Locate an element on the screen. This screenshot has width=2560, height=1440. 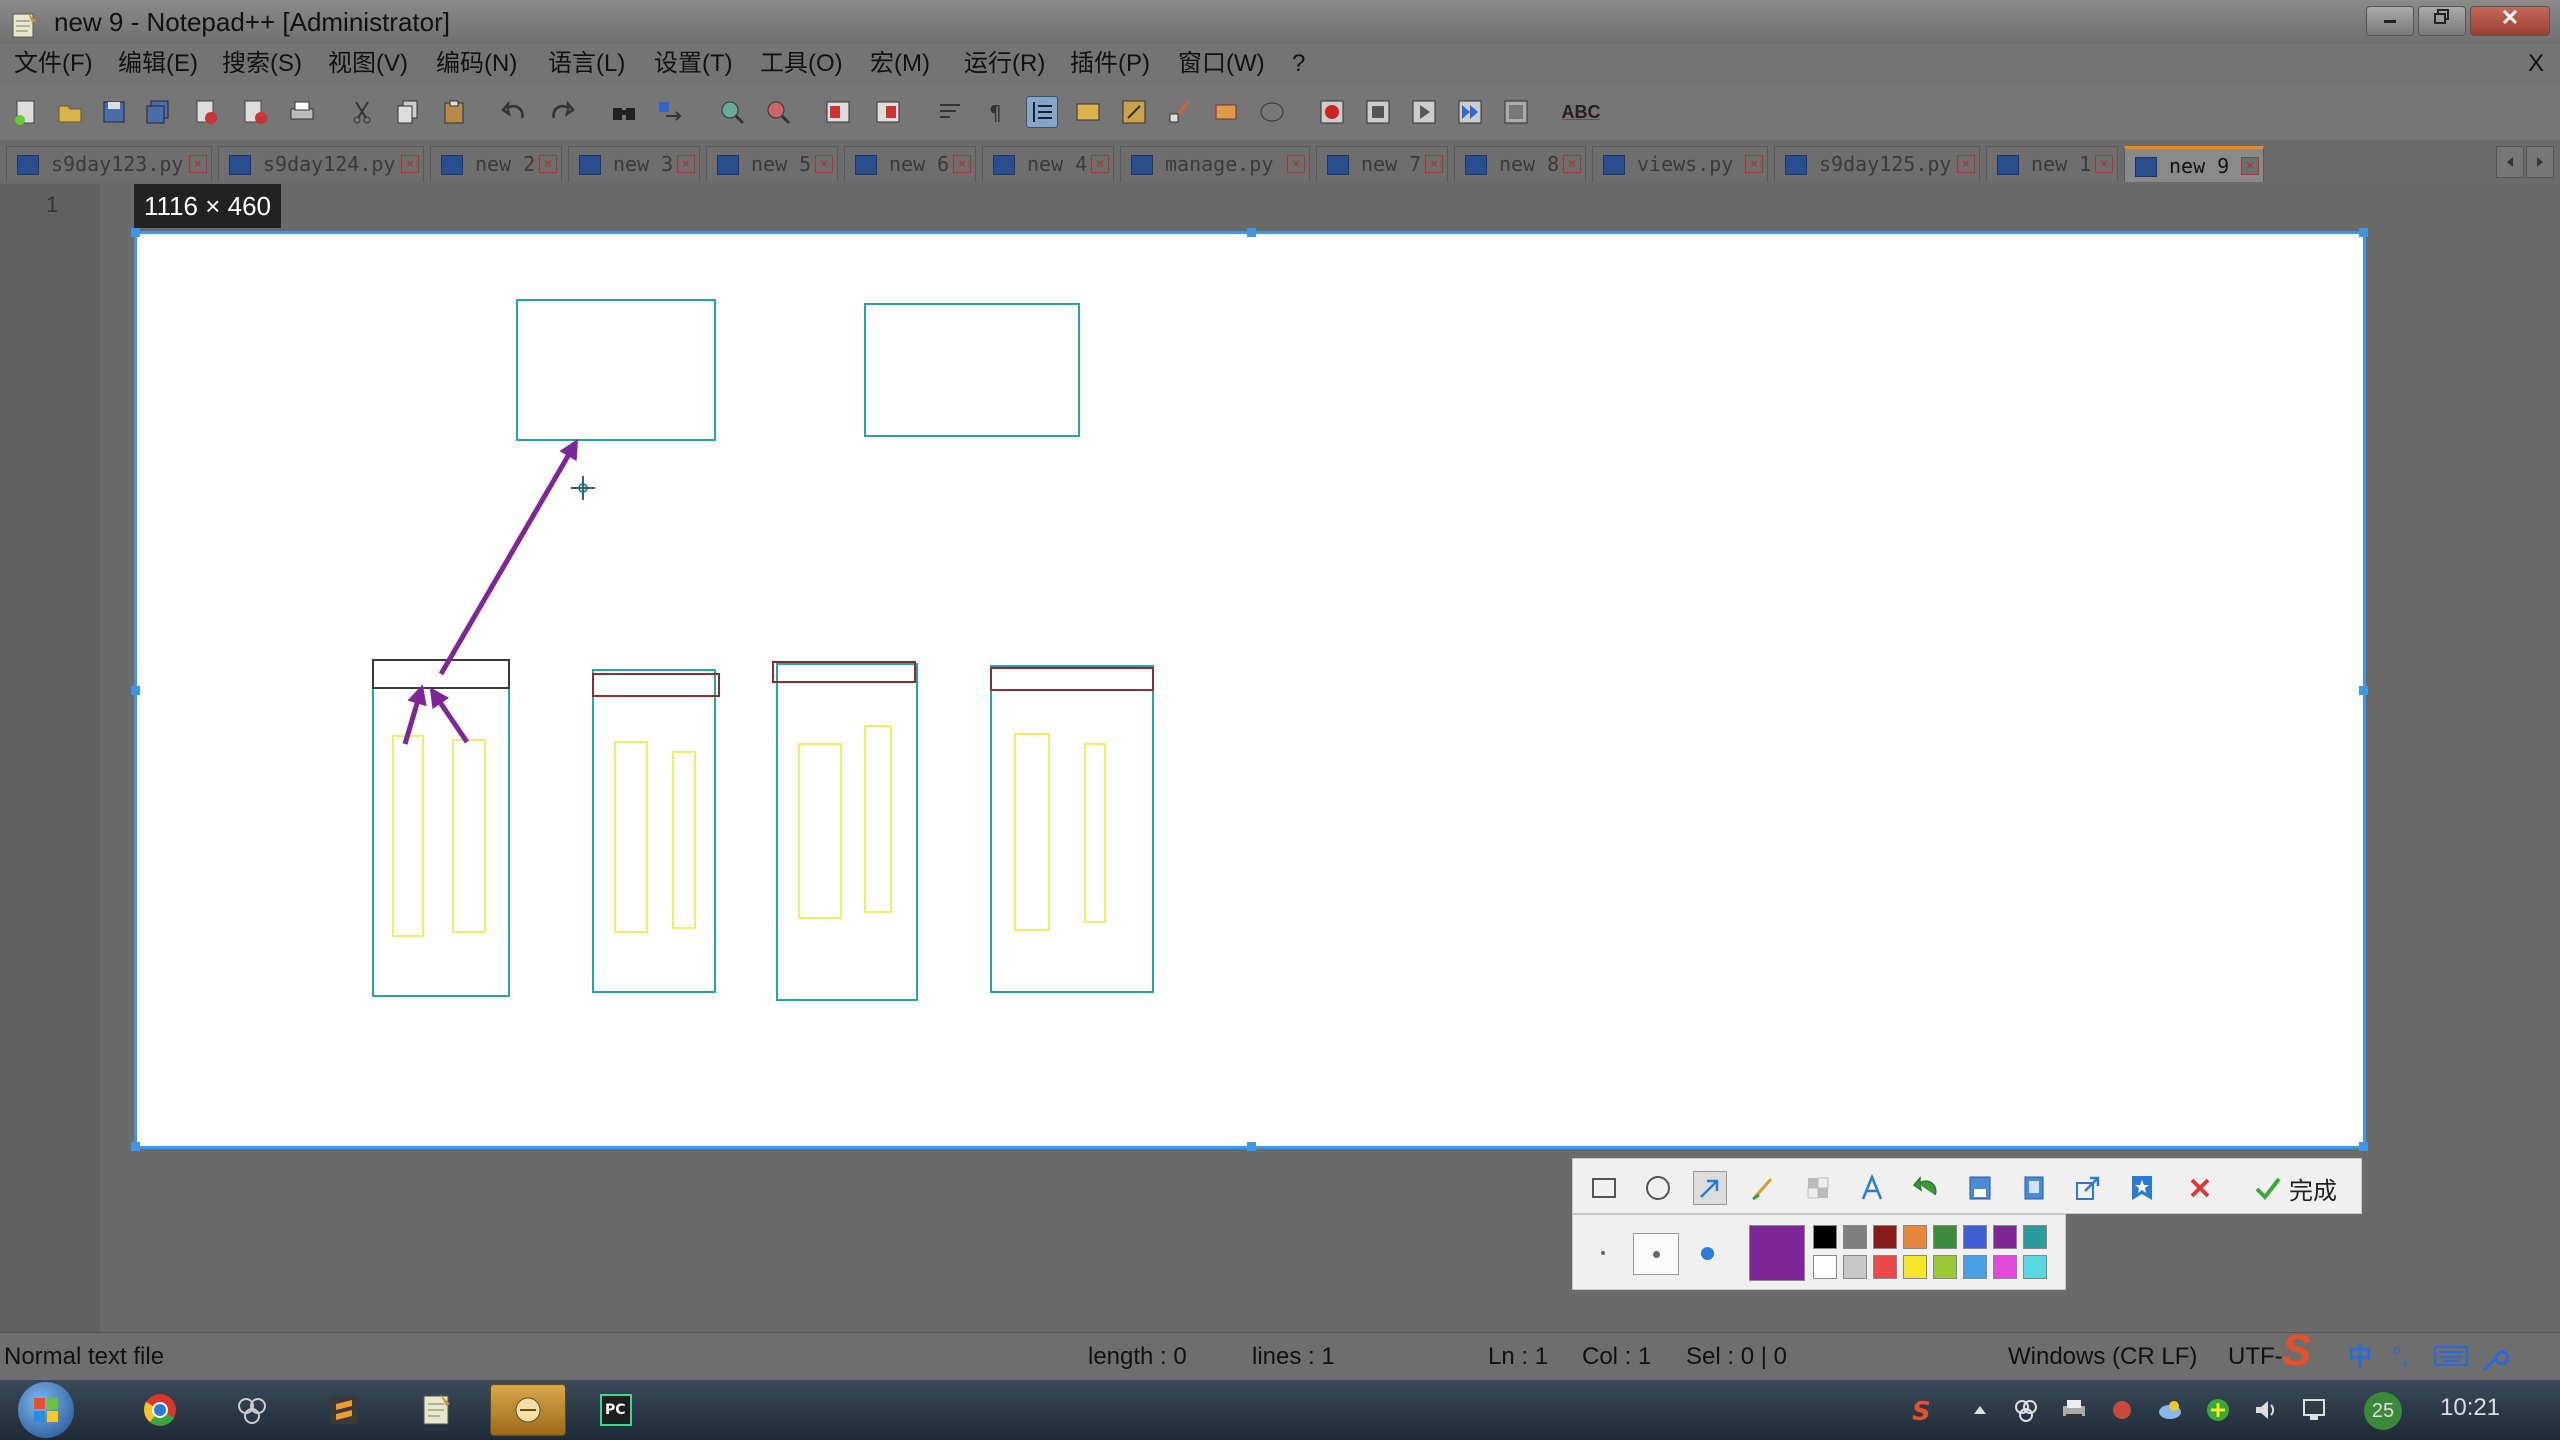
monitor-icon is located at coordinates (1272, 112).